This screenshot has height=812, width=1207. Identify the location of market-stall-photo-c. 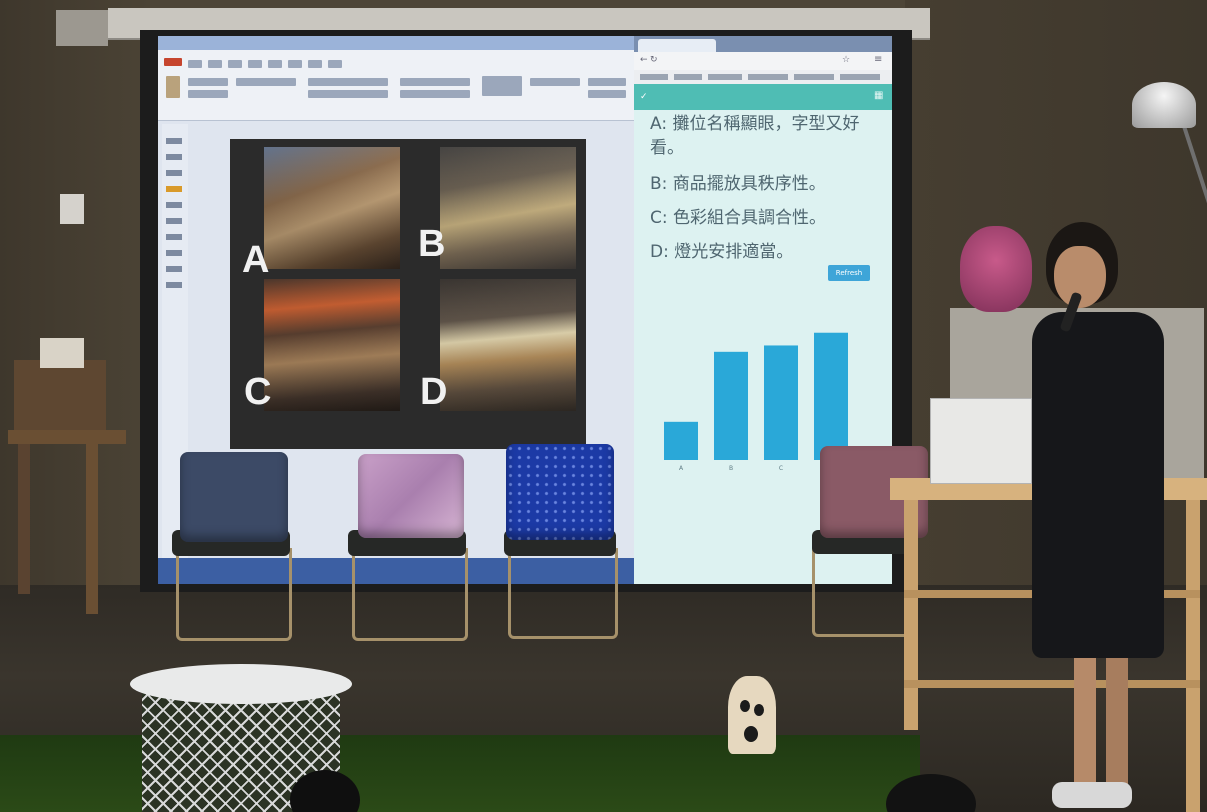
(332, 345).